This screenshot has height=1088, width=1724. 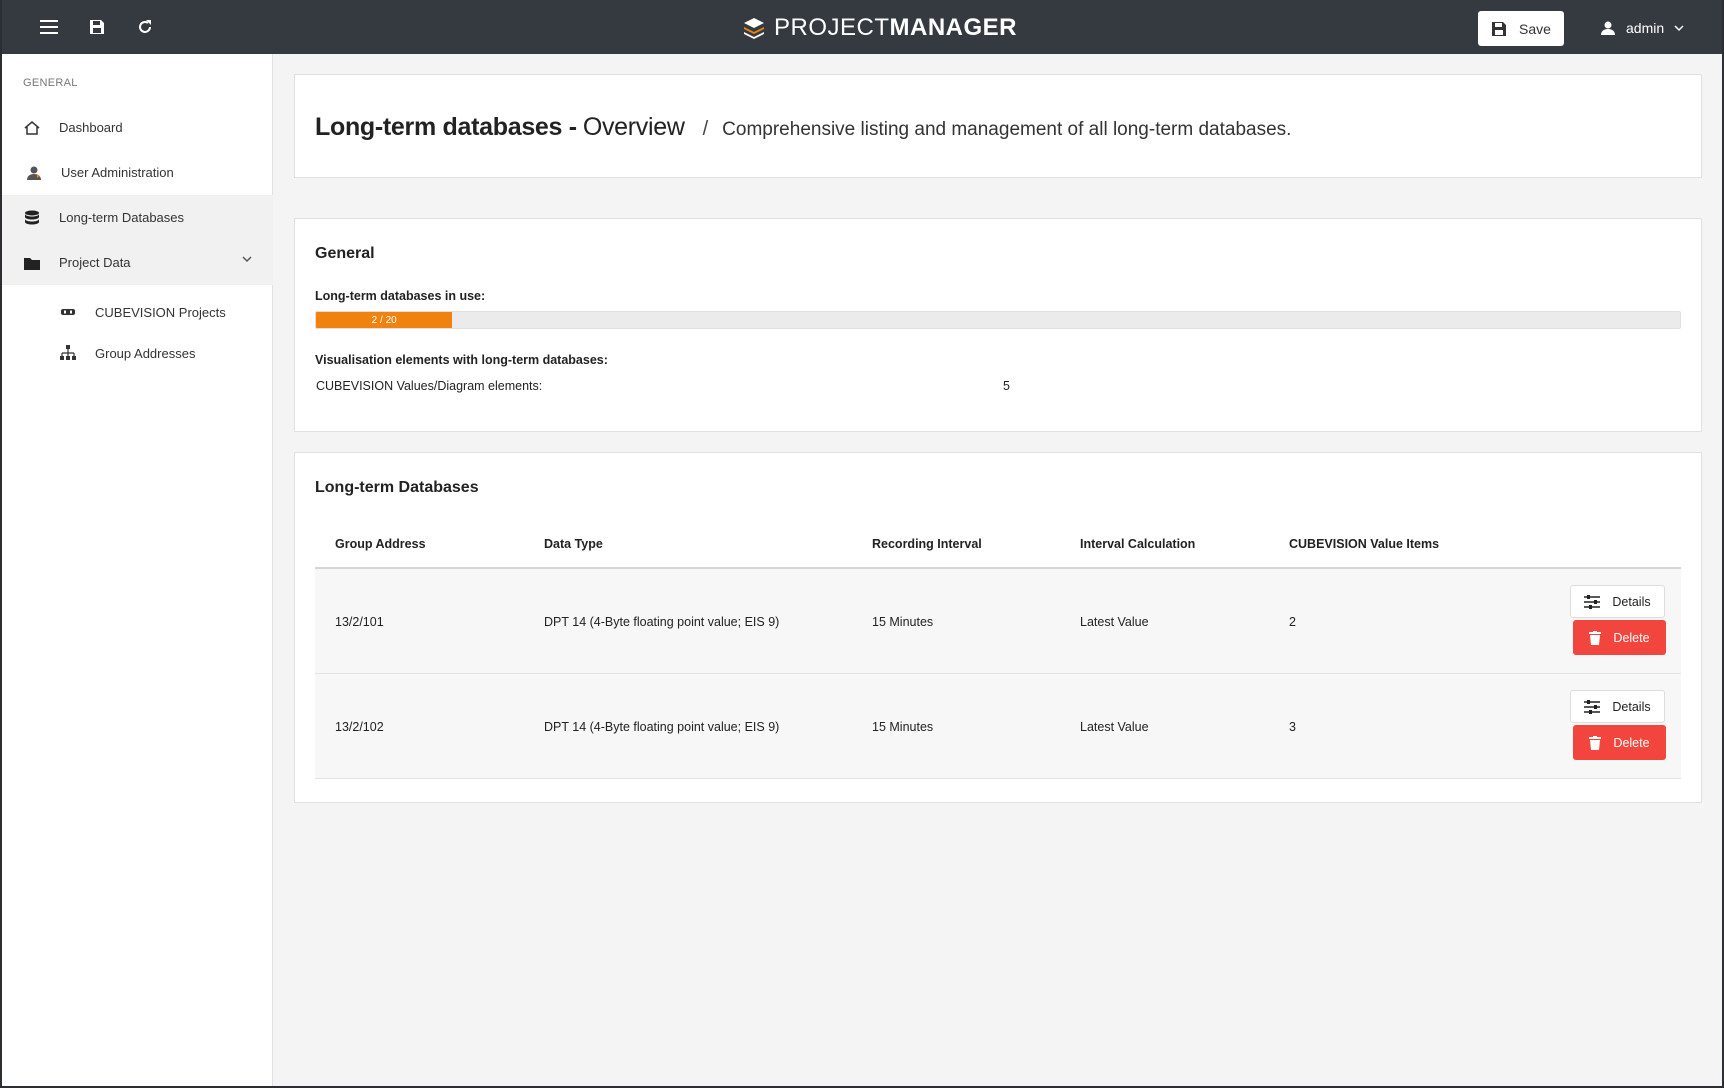 I want to click on save-button-label: Save, so click(x=1535, y=28).